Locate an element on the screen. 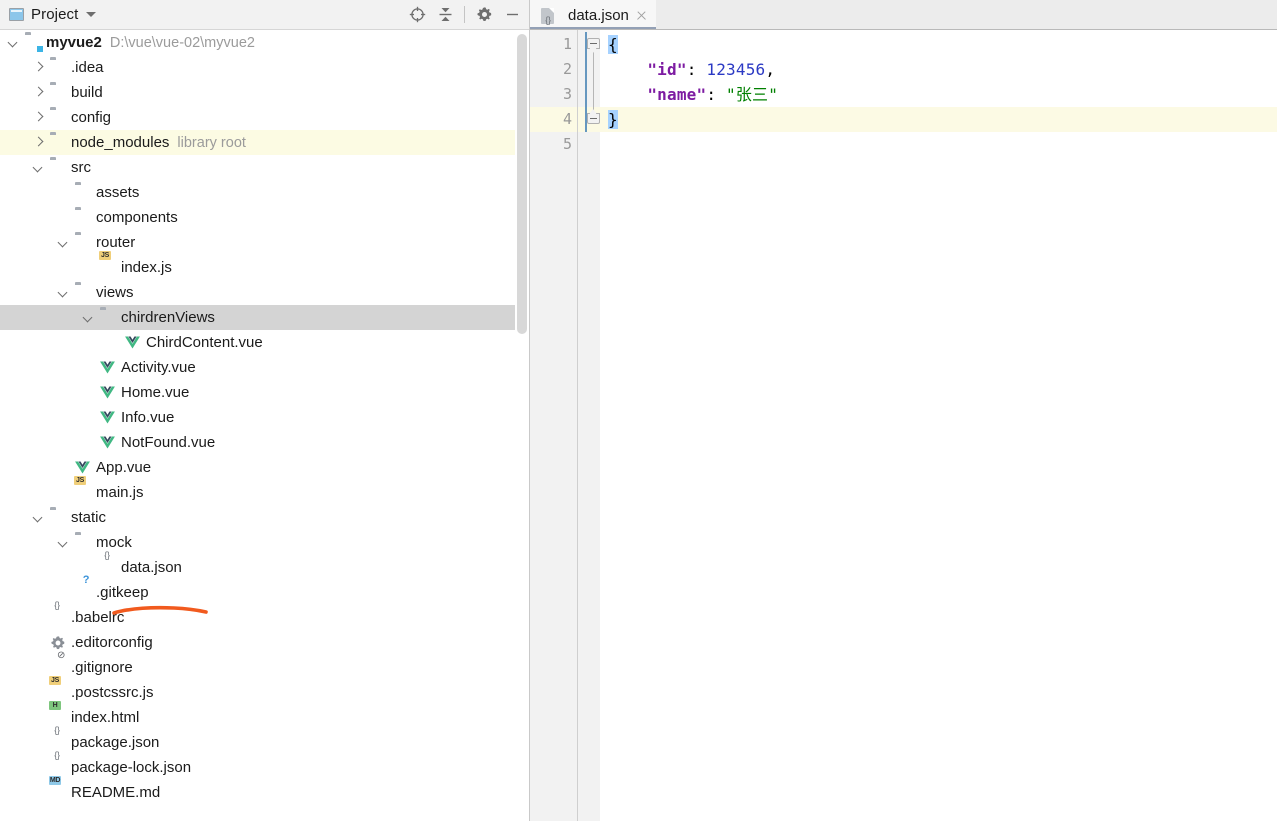 The image size is (1277, 821). tree-row-label: src is located at coordinates (81, 167).